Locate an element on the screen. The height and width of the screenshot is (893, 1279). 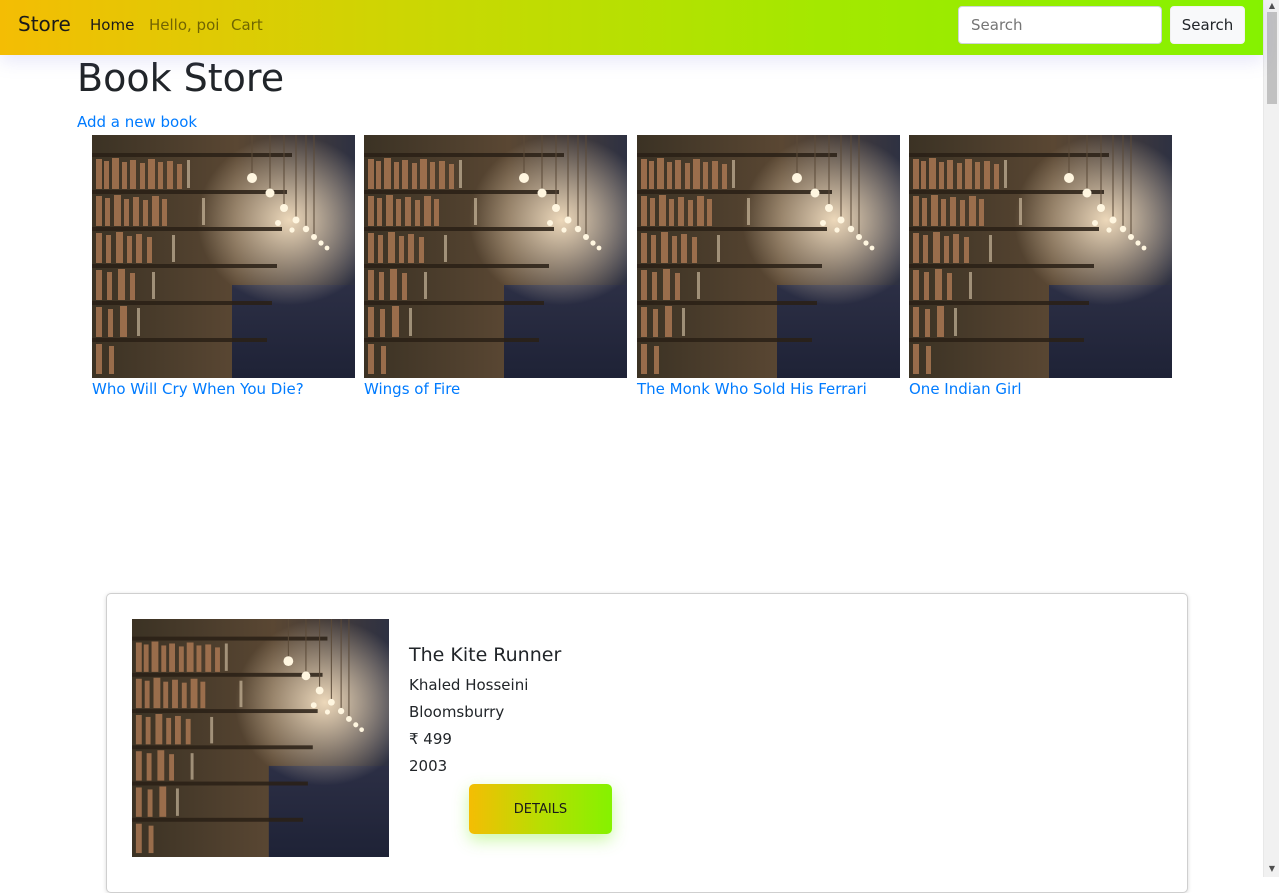
details-button: DETAILS is located at coordinates (540, 809).